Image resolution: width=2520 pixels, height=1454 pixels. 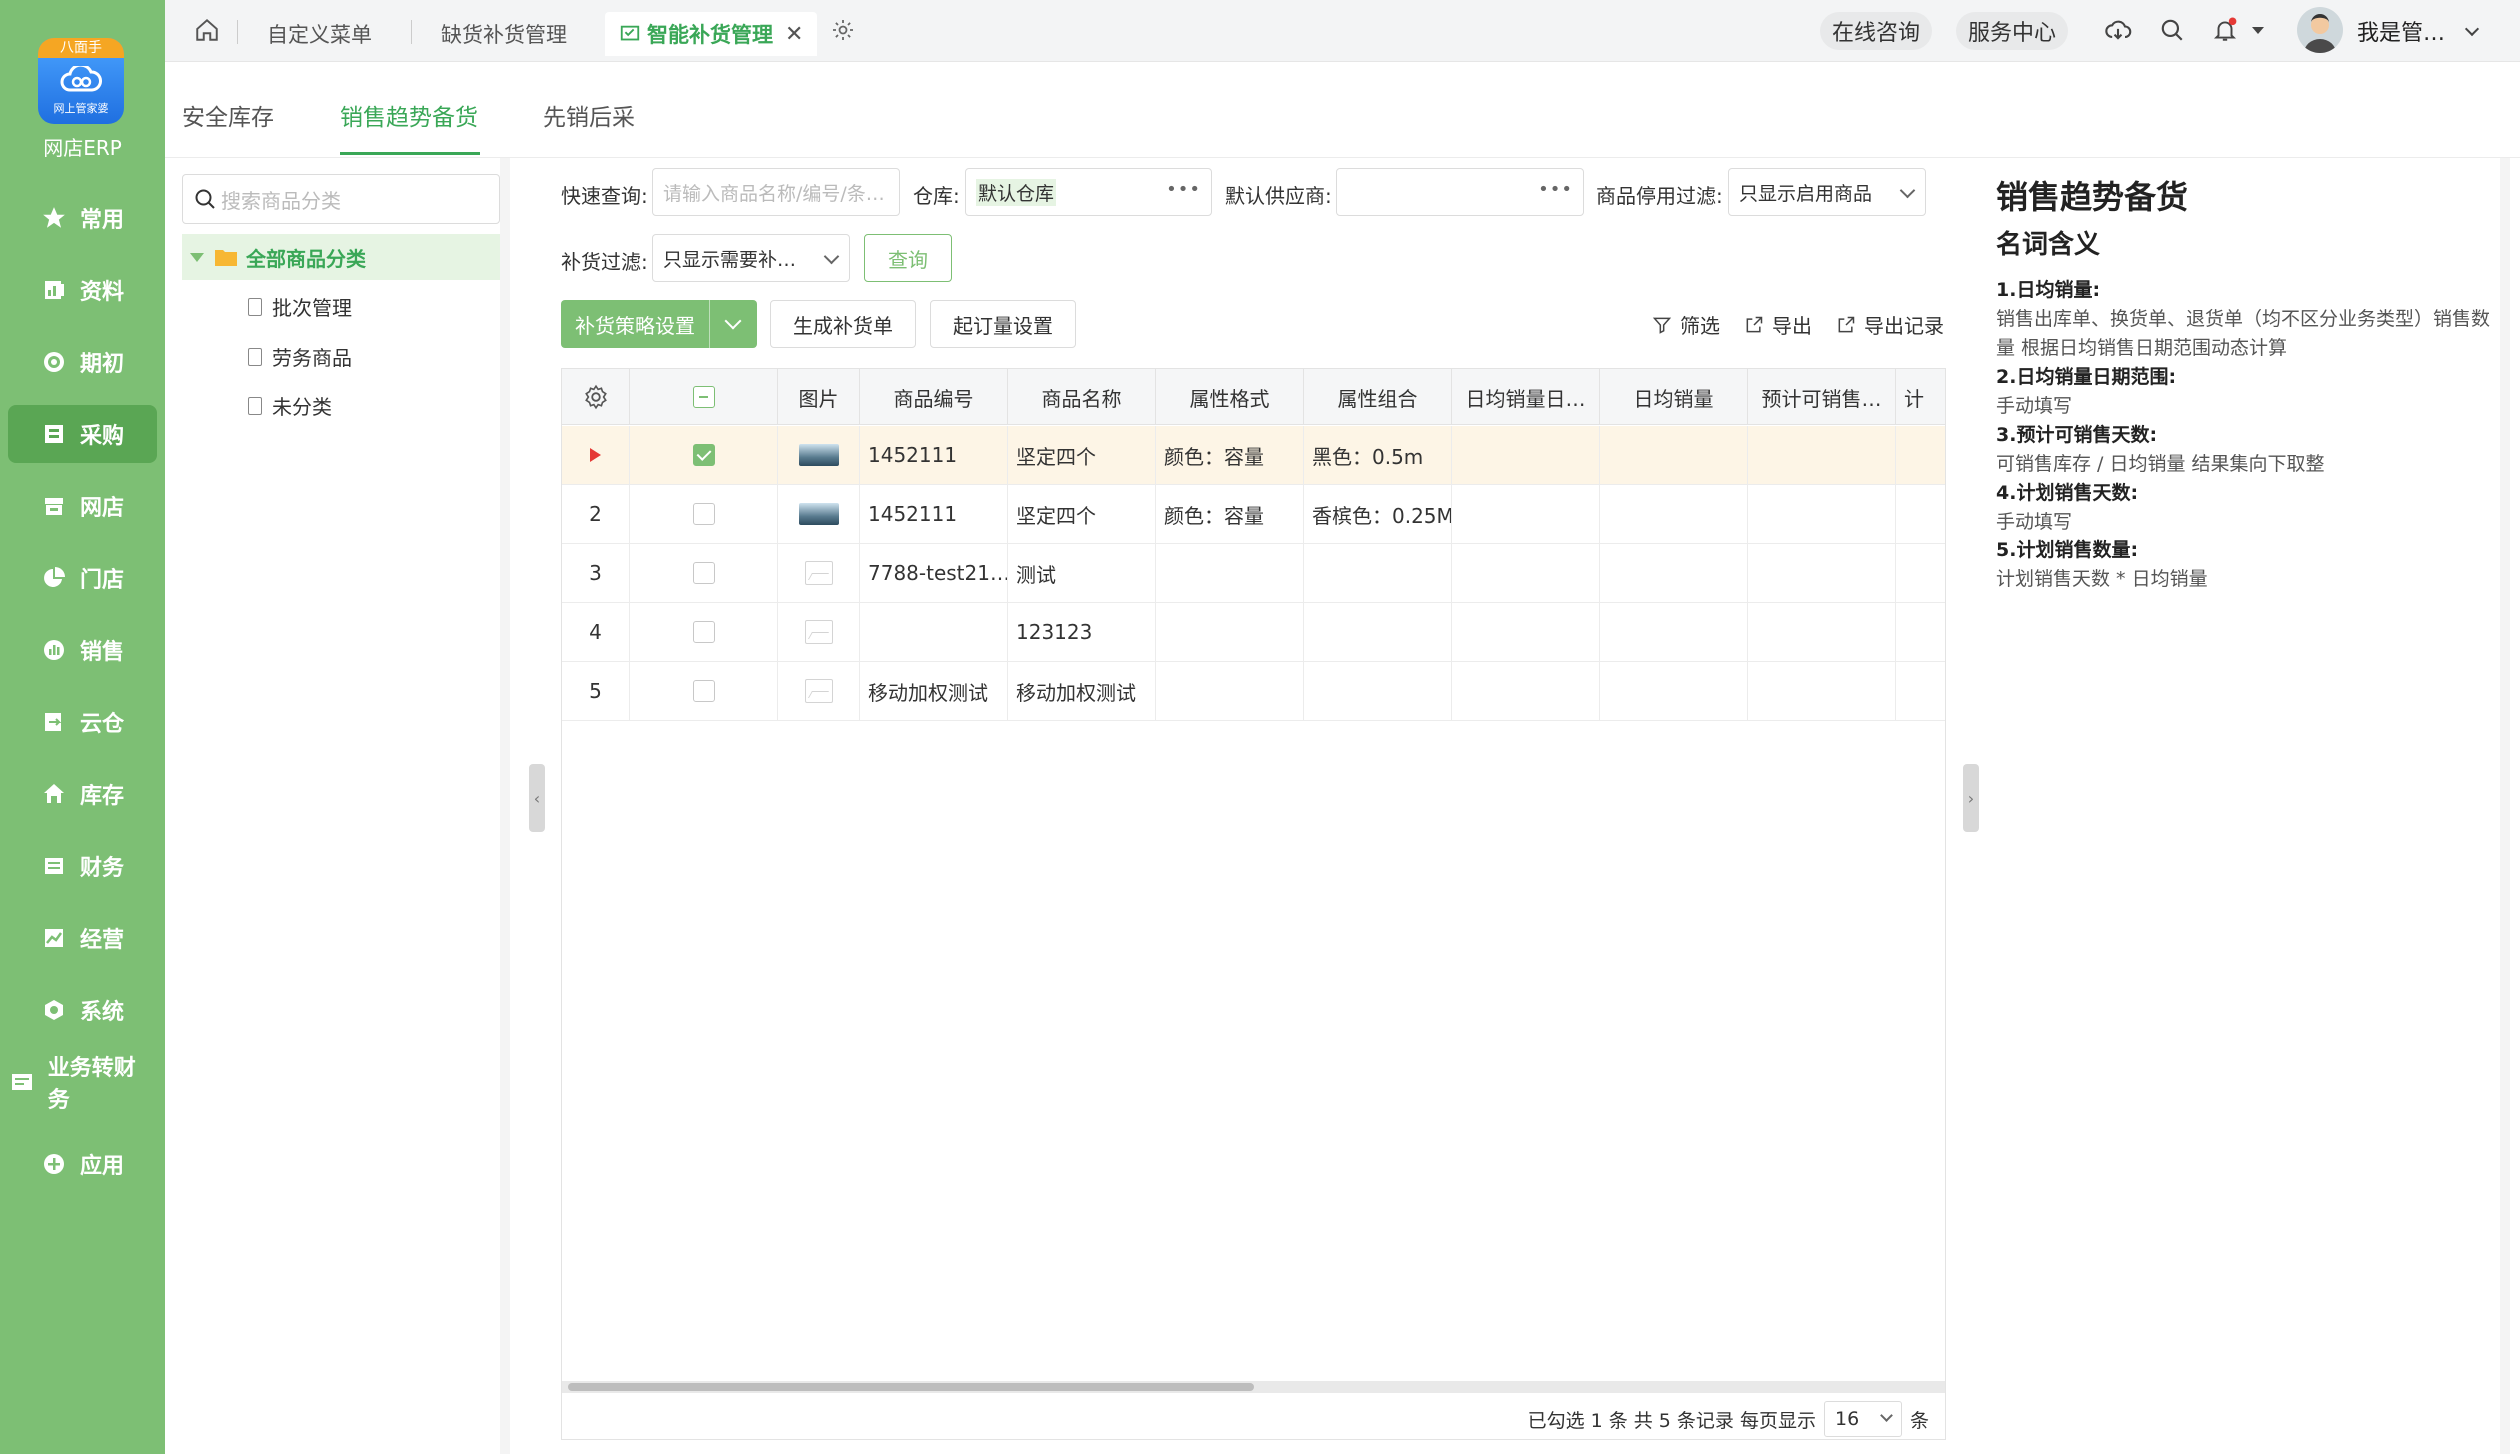 I want to click on column-header: 图片, so click(x=819, y=397).